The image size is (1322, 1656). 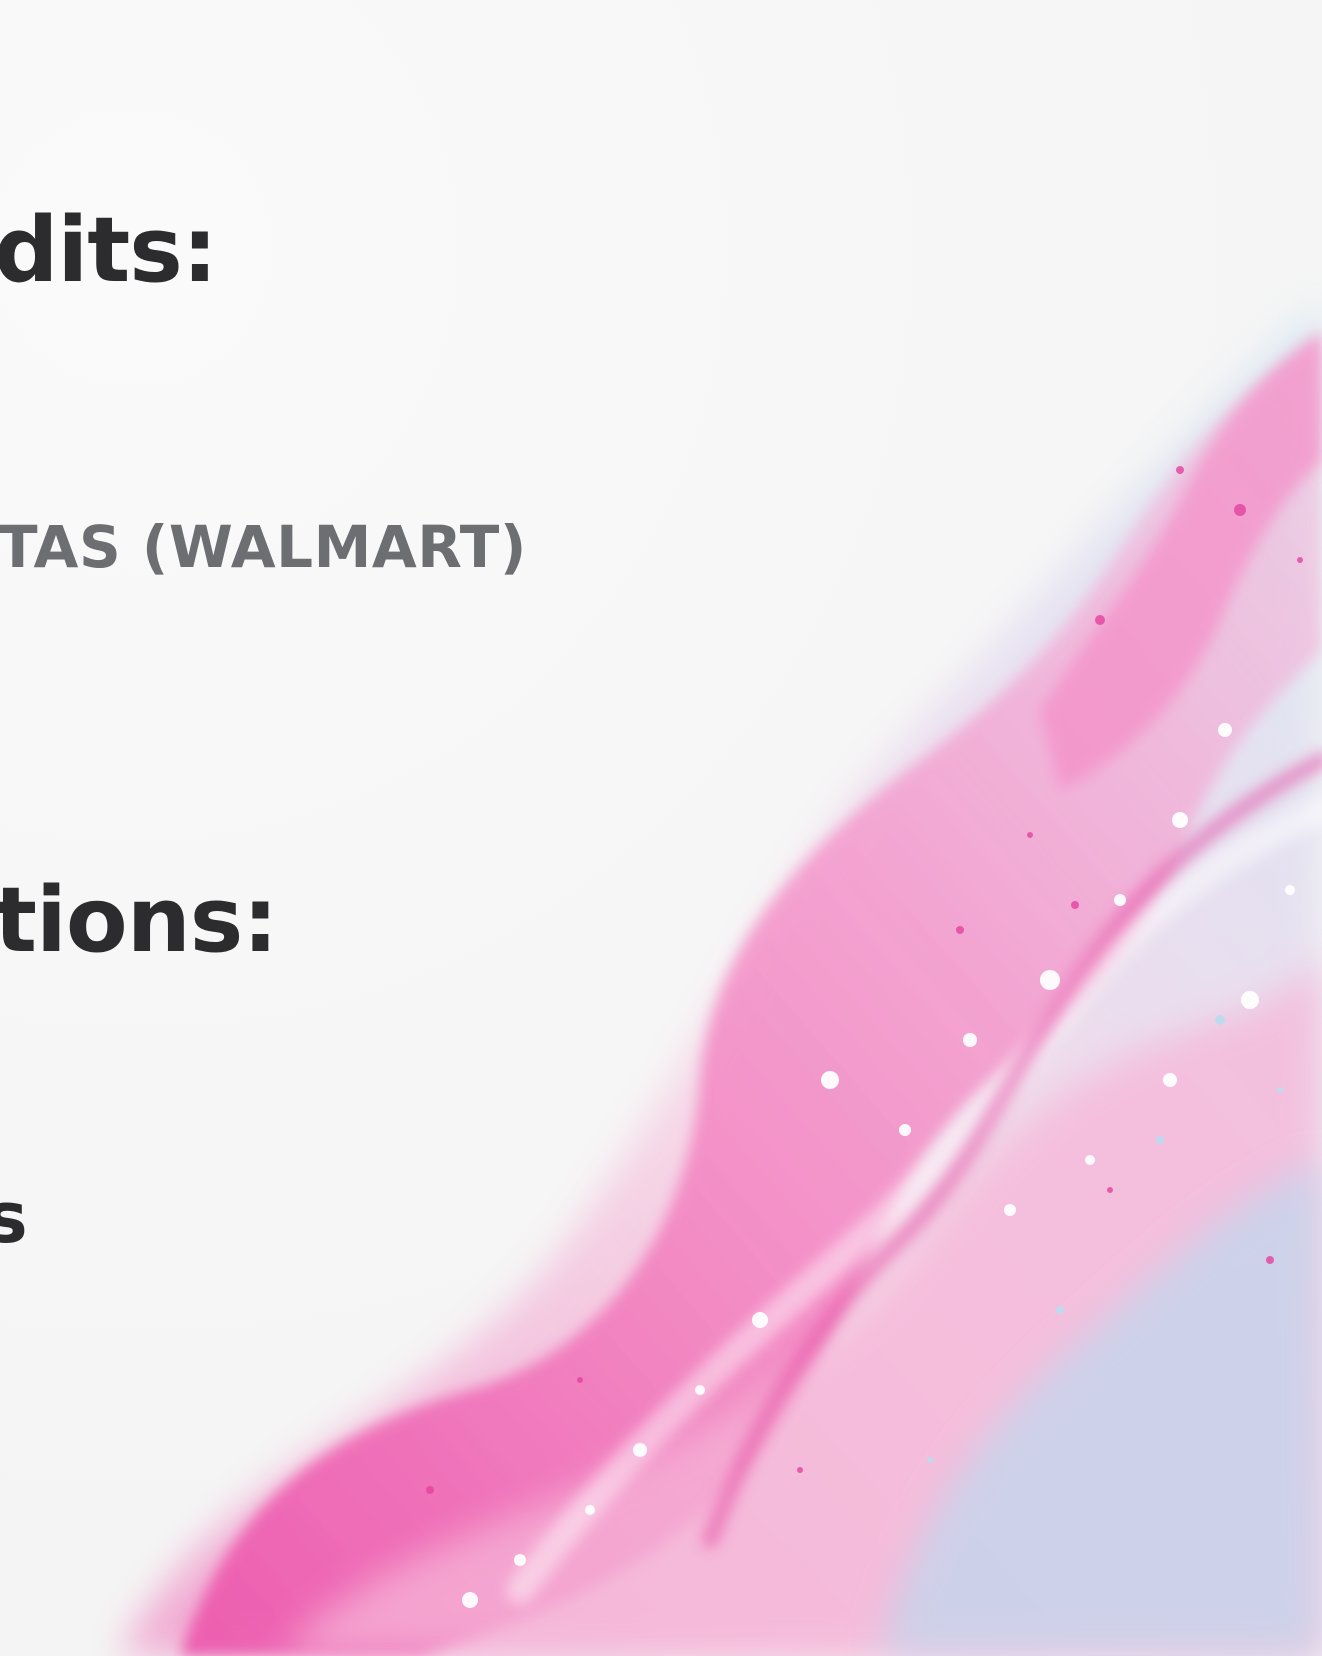 What do you see at coordinates (1105, 1239) in the screenshot?
I see `marble-blue-speckles` at bounding box center [1105, 1239].